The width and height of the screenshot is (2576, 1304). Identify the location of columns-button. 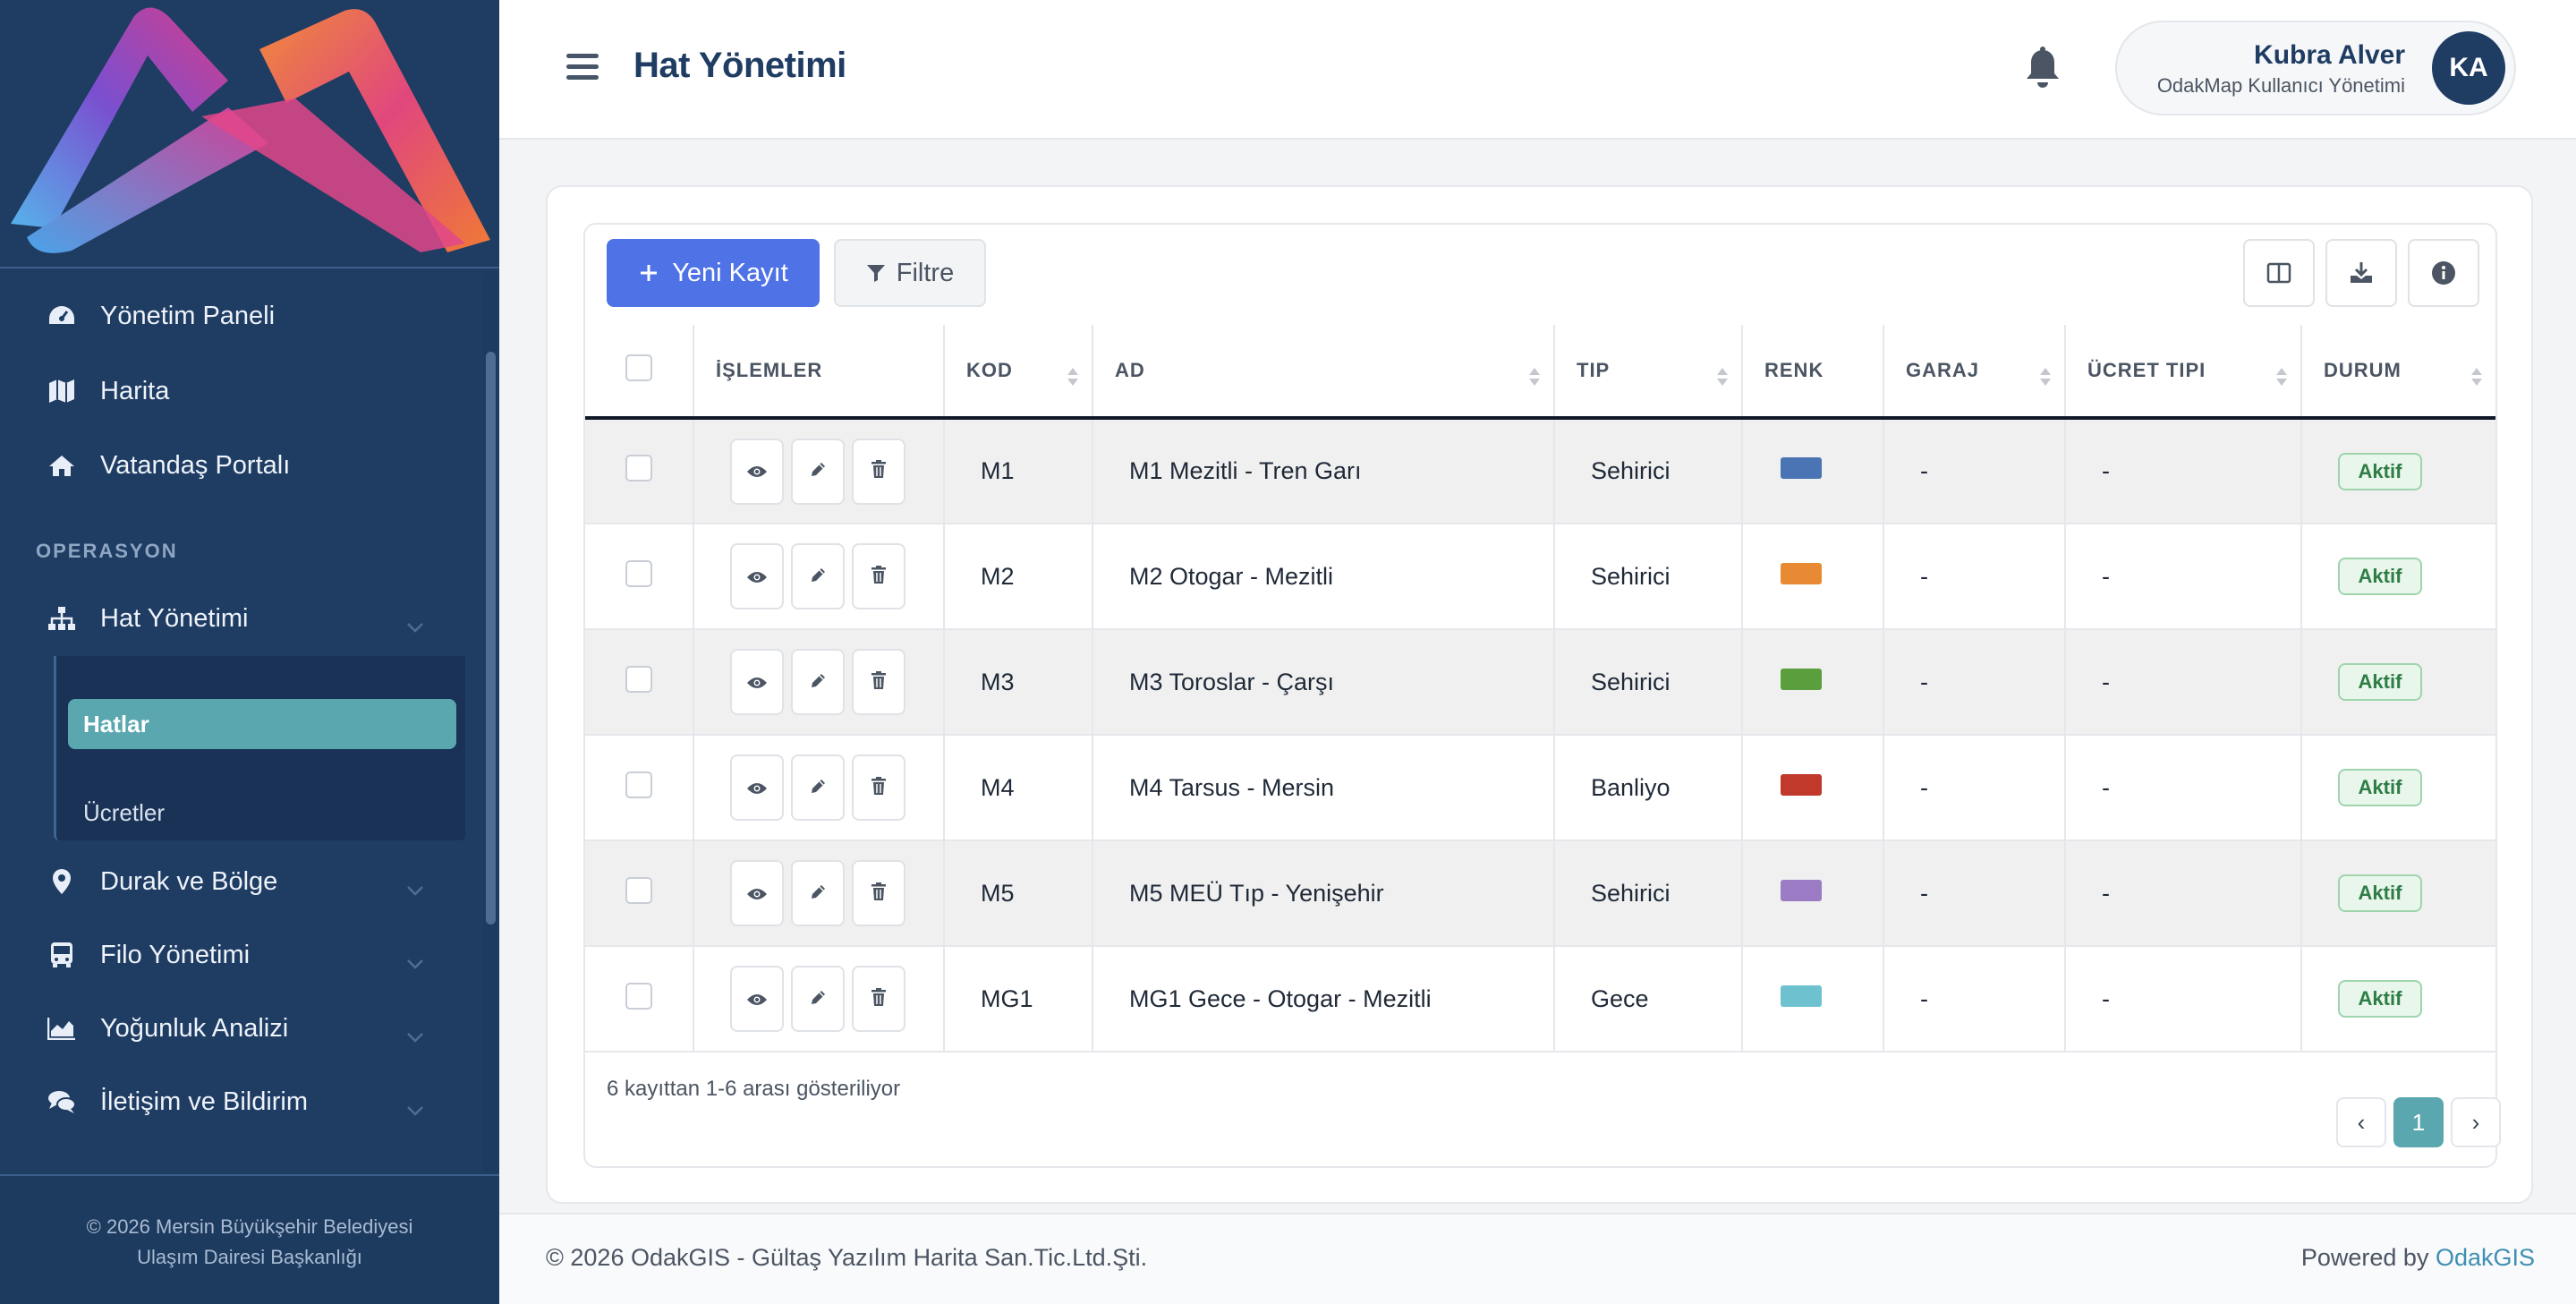
(2279, 273).